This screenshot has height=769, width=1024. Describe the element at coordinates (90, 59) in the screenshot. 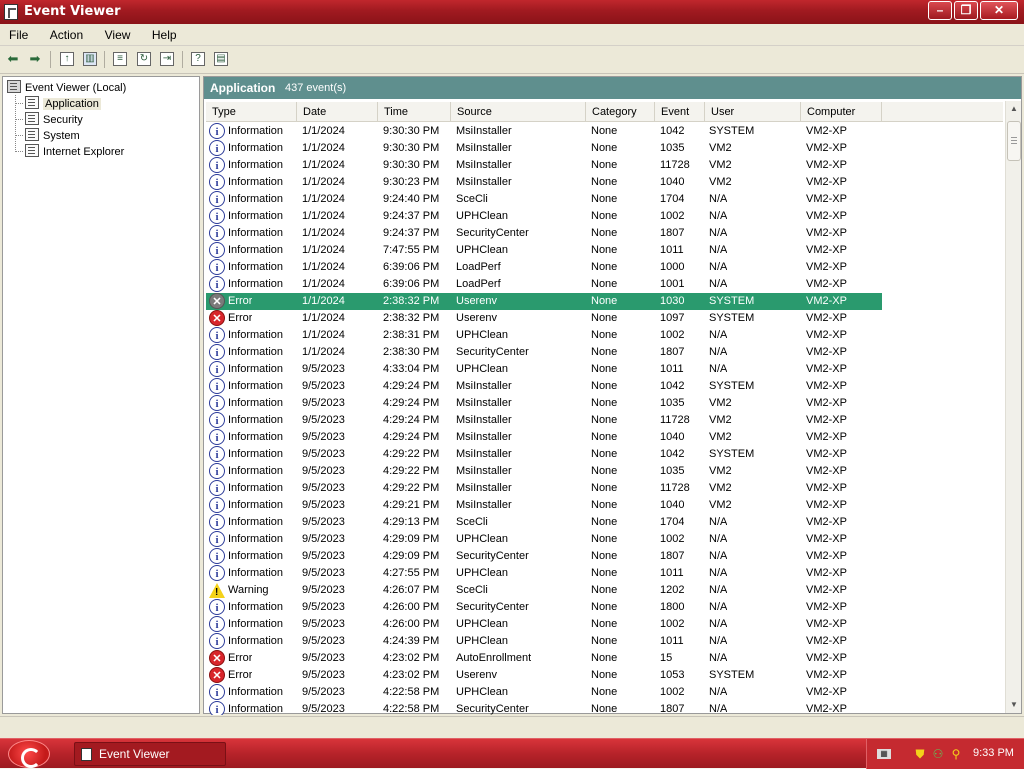

I see `show-hide-tree-icon: ▥` at that location.